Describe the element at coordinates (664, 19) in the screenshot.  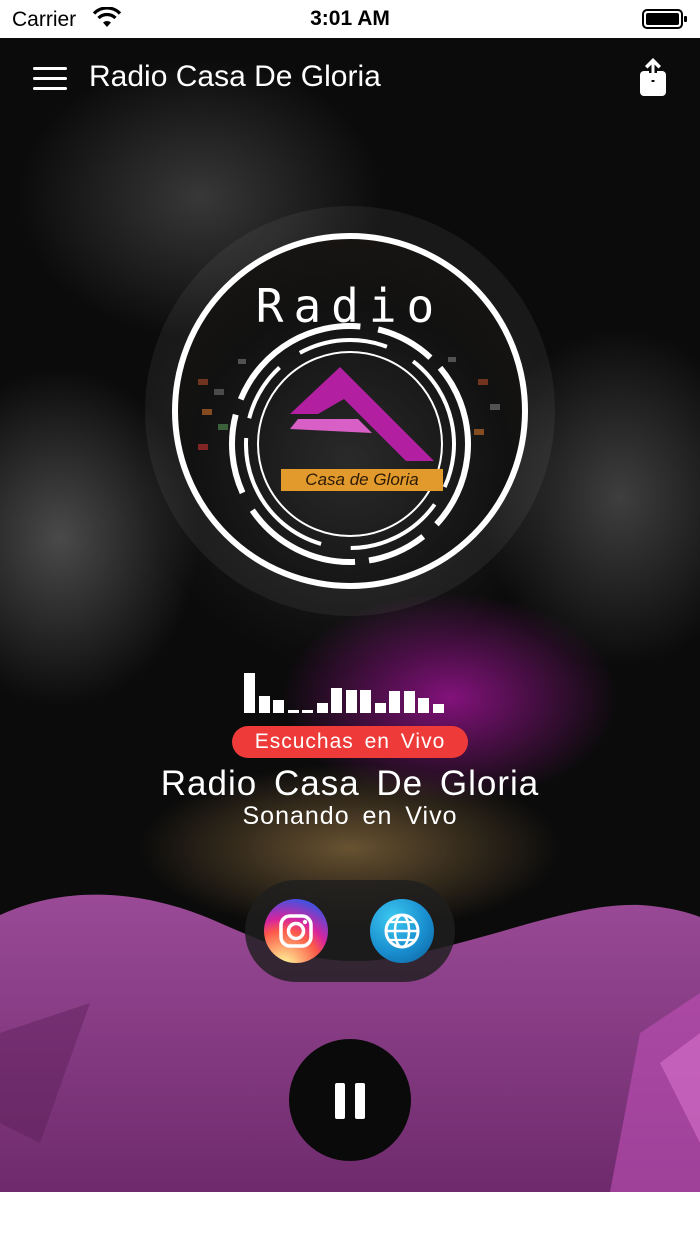
I see `battery-icon` at that location.